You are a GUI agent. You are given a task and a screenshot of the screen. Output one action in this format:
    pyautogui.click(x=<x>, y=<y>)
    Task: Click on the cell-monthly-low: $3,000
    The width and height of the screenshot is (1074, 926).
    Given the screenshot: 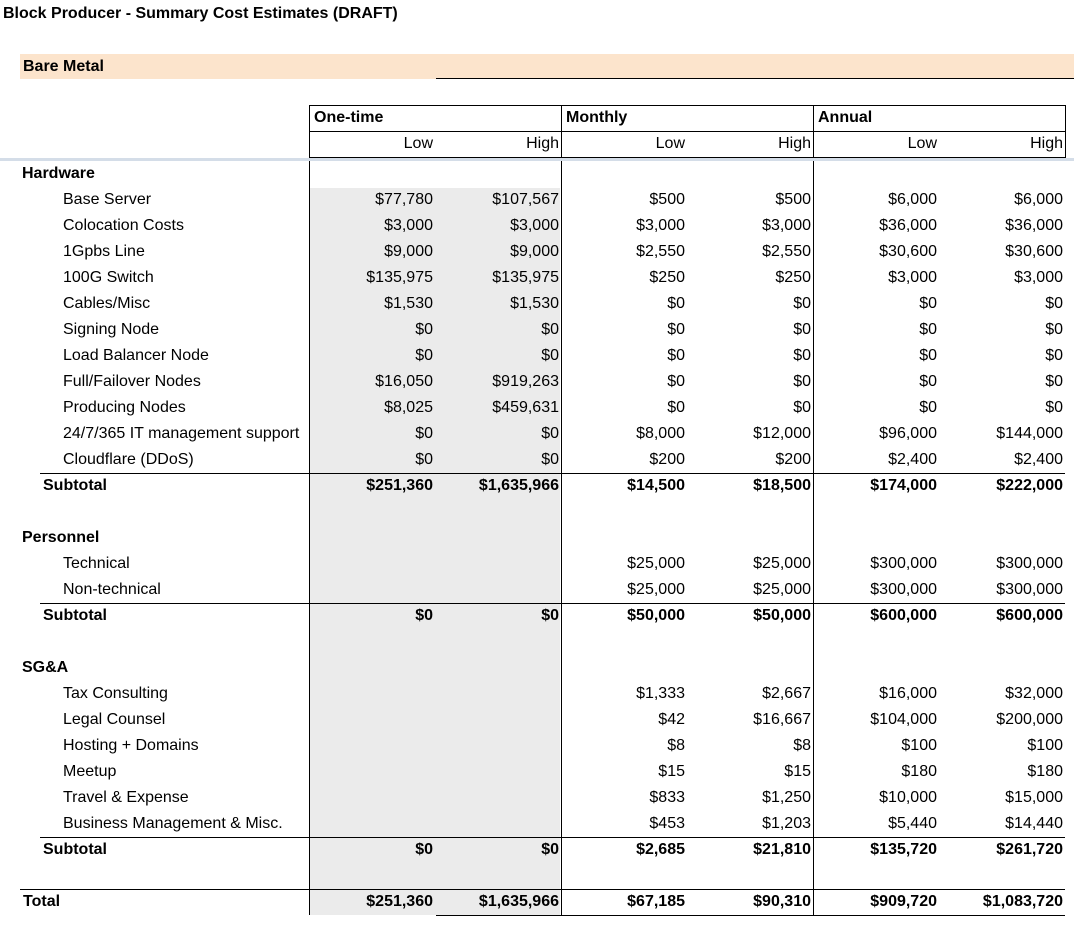 What is the action you would take?
    pyautogui.click(x=660, y=225)
    